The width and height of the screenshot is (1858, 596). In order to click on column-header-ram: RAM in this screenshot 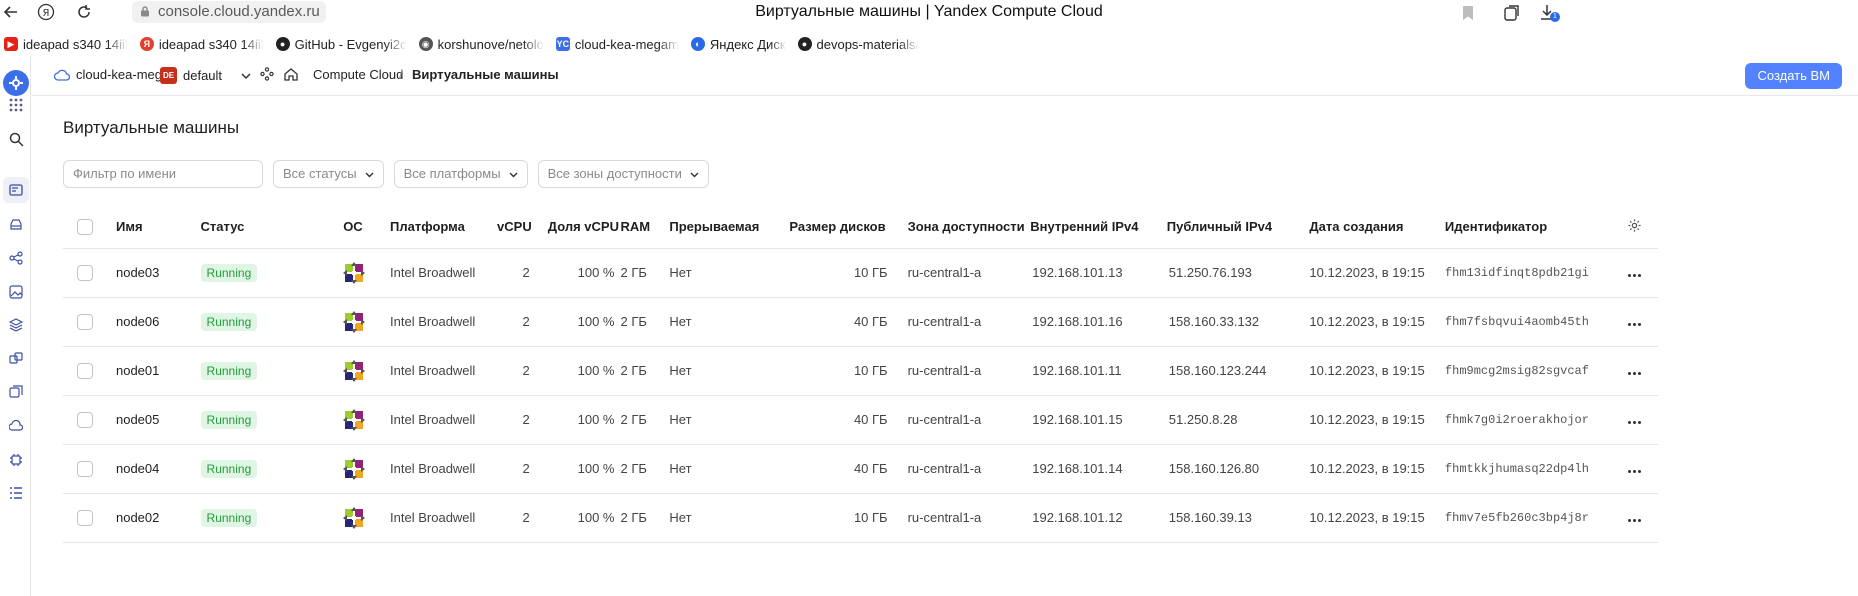, I will do `click(645, 227)`.